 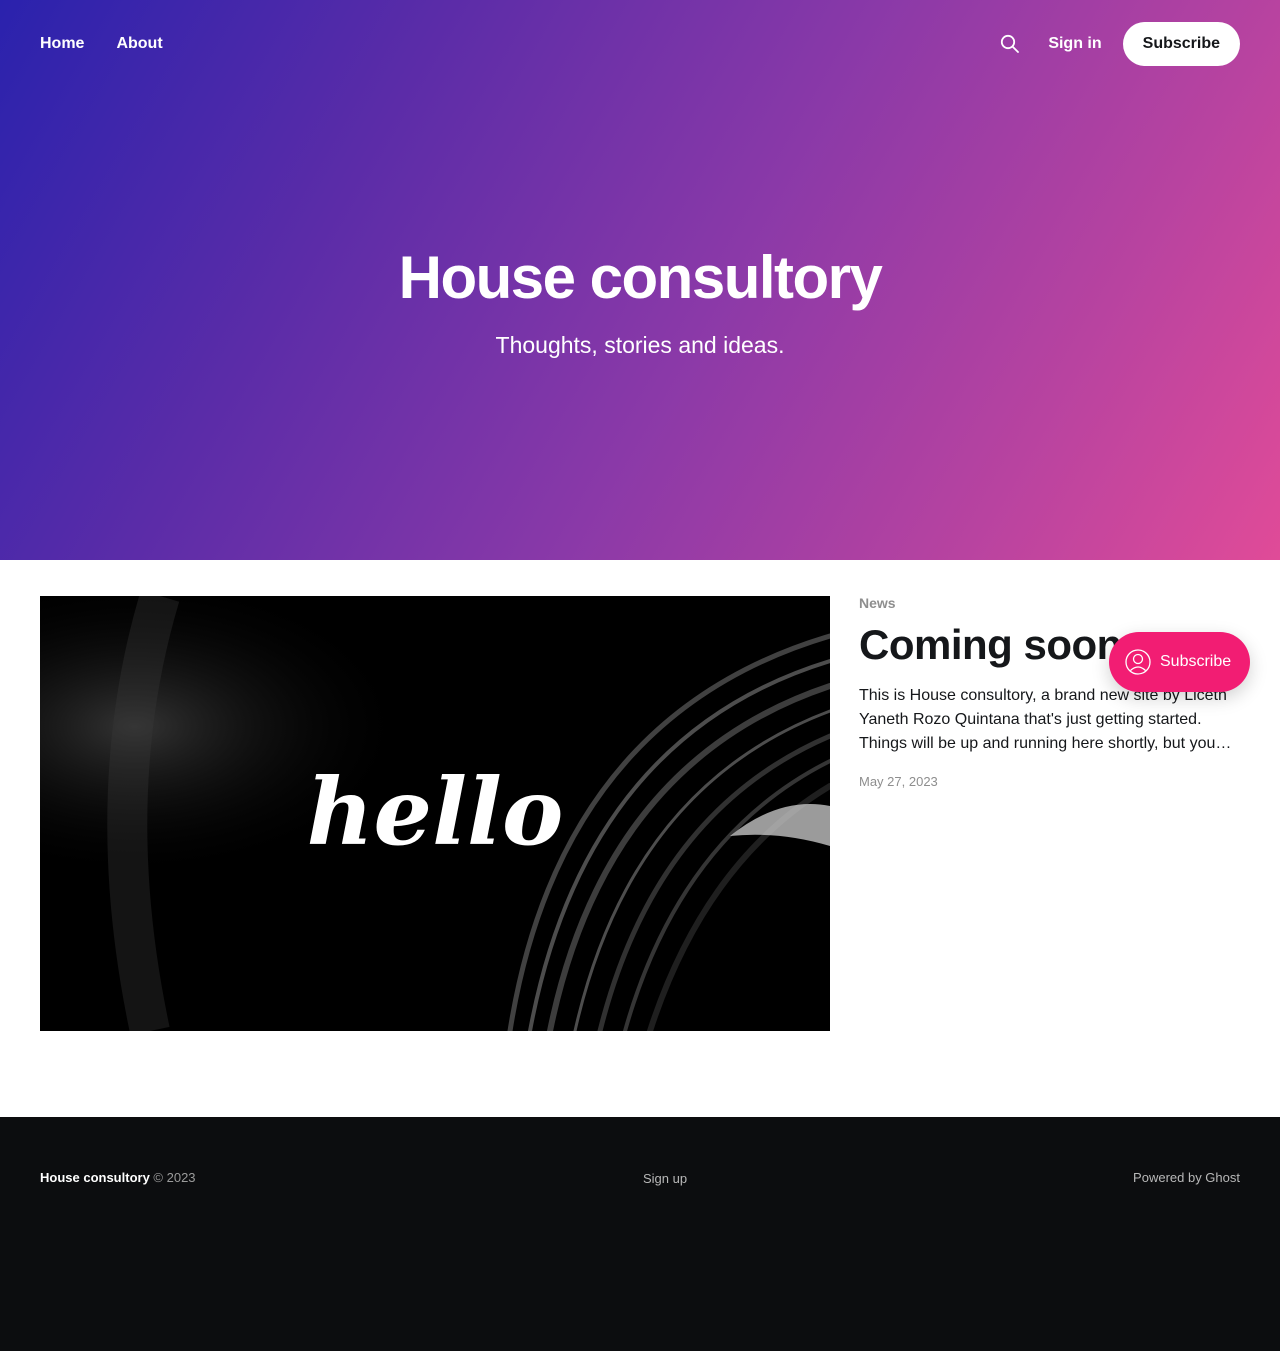 I want to click on powered-by-link: Powered by Ghost, so click(x=1186, y=1177).